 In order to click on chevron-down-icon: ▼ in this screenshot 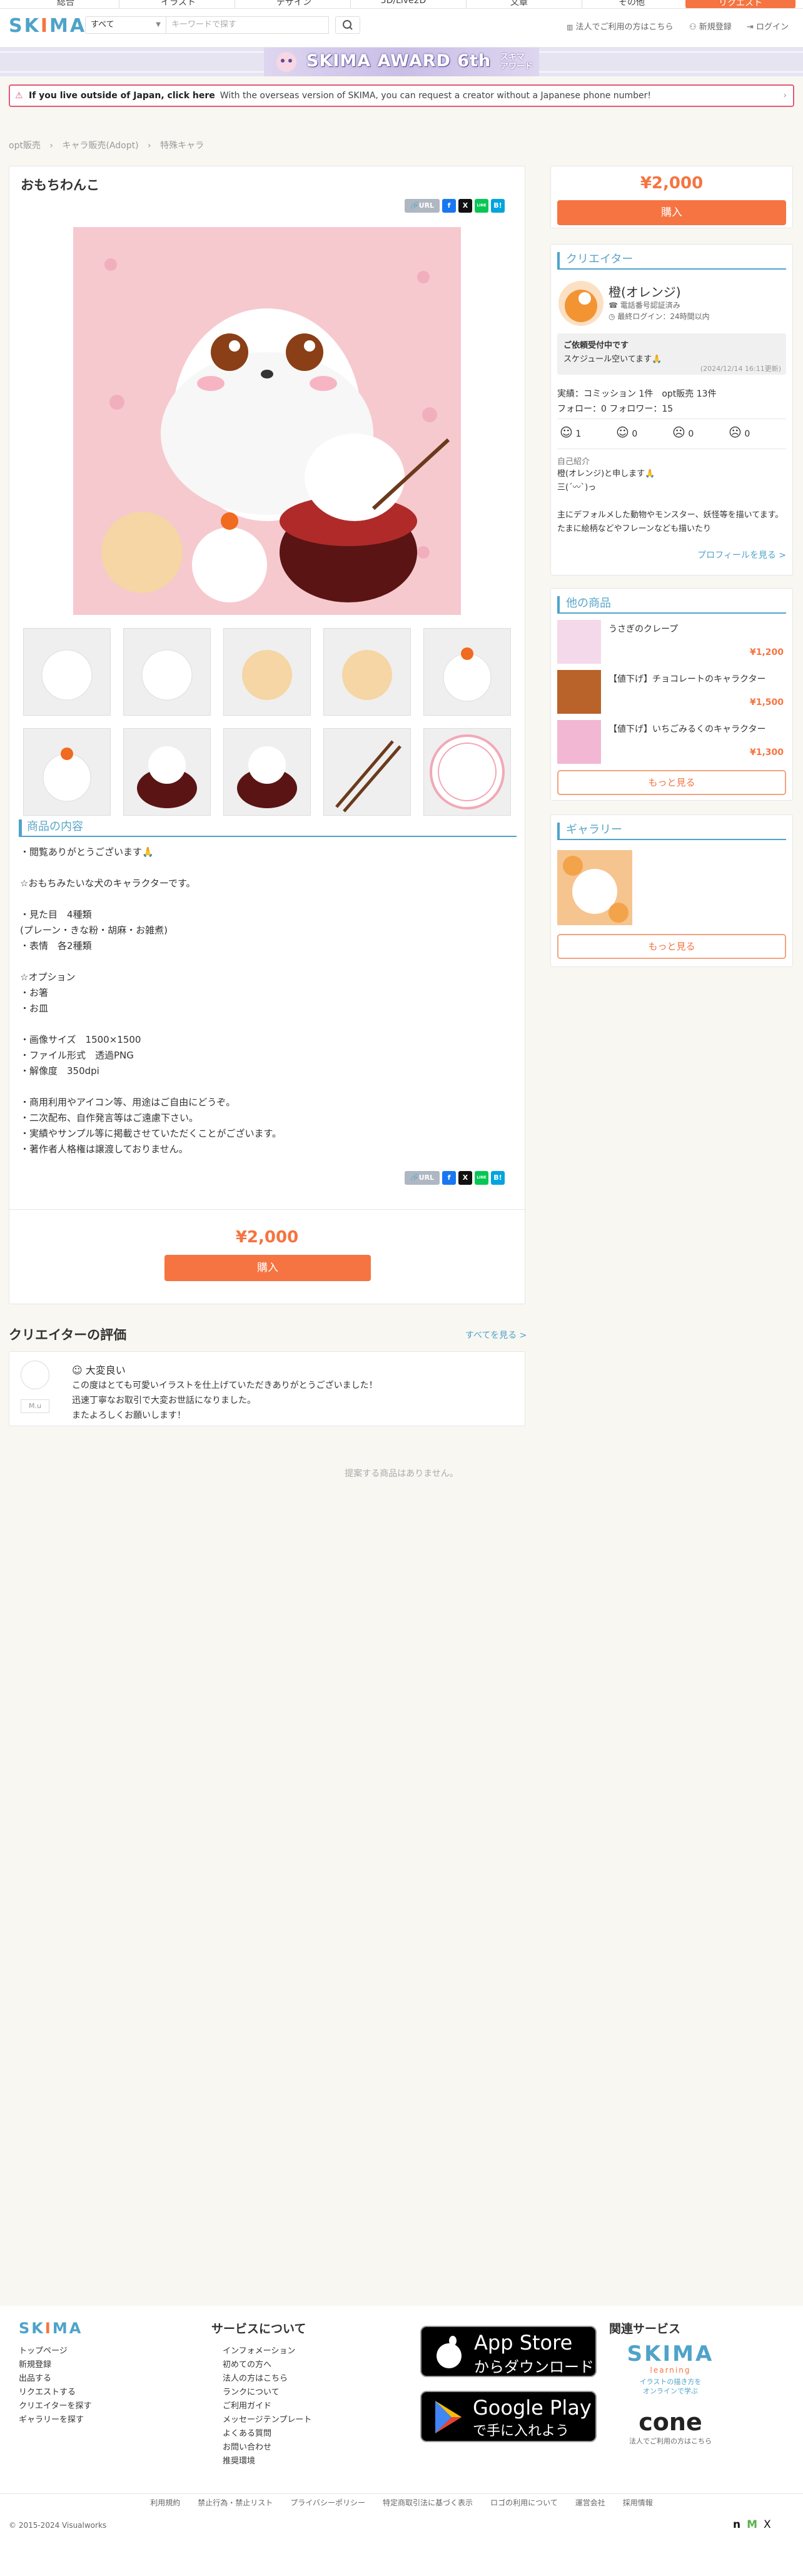, I will do `click(158, 24)`.